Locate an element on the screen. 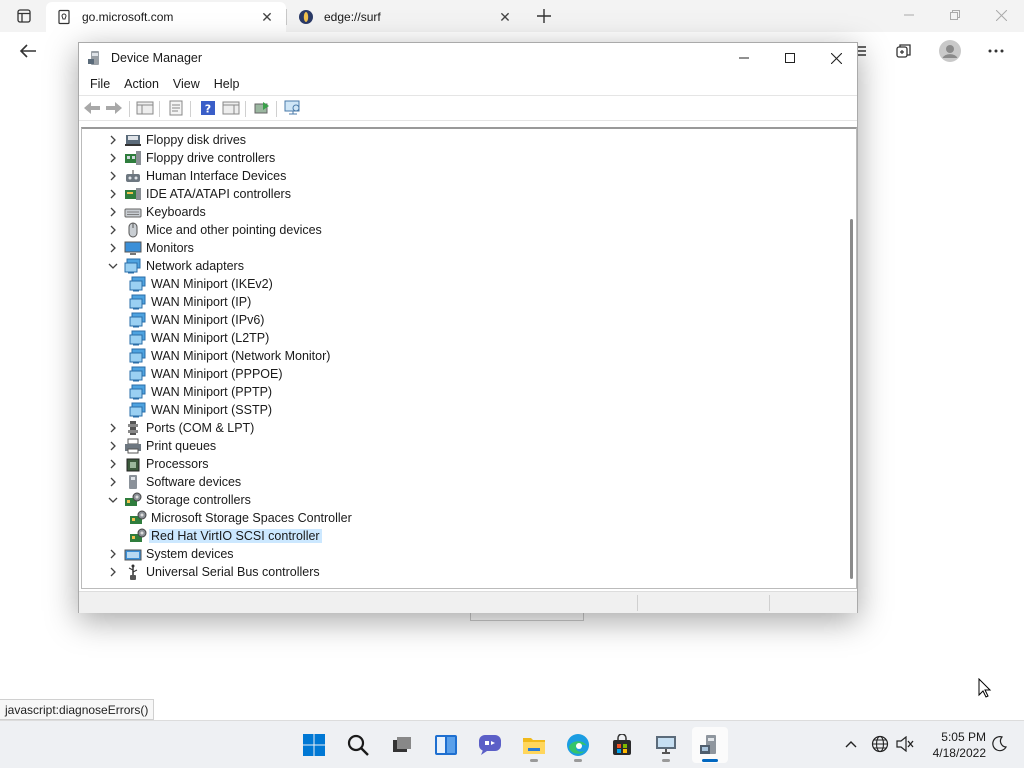 The height and width of the screenshot is (768, 1024). browser-tab: edge://surf ✕ is located at coordinates (406, 17).